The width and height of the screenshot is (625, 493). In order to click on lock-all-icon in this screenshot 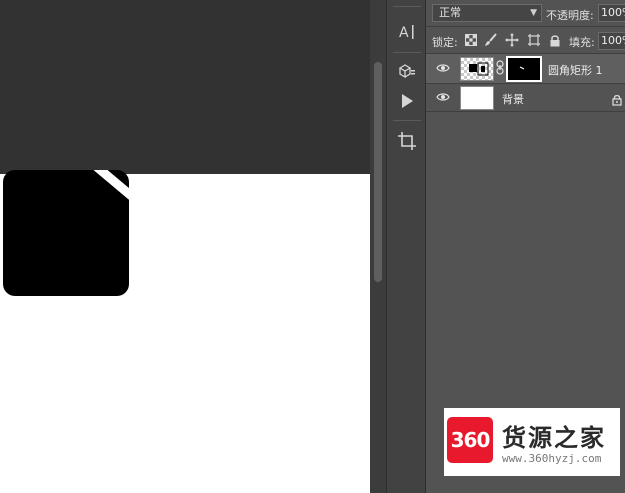, I will do `click(555, 40)`.